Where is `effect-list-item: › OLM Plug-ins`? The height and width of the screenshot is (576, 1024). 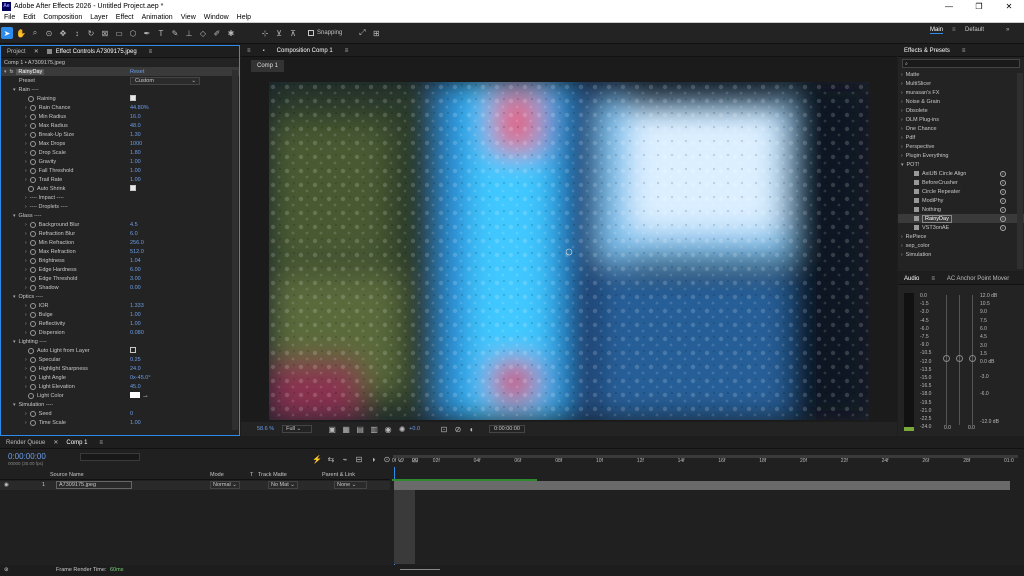 effect-list-item: › OLM Plug-ins is located at coordinates (961, 119).